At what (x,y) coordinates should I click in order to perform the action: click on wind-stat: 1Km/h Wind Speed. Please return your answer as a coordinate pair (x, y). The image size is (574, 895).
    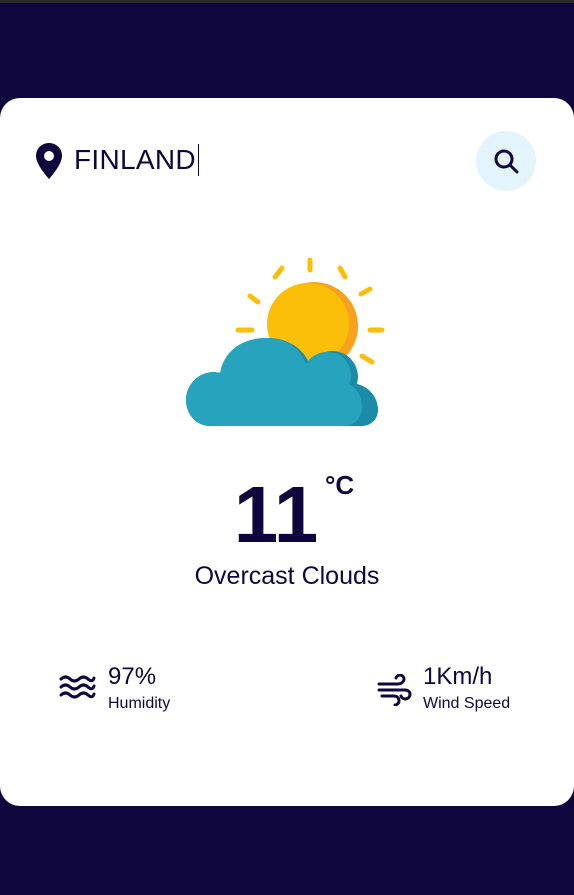
    Looking at the image, I should click on (471, 690).